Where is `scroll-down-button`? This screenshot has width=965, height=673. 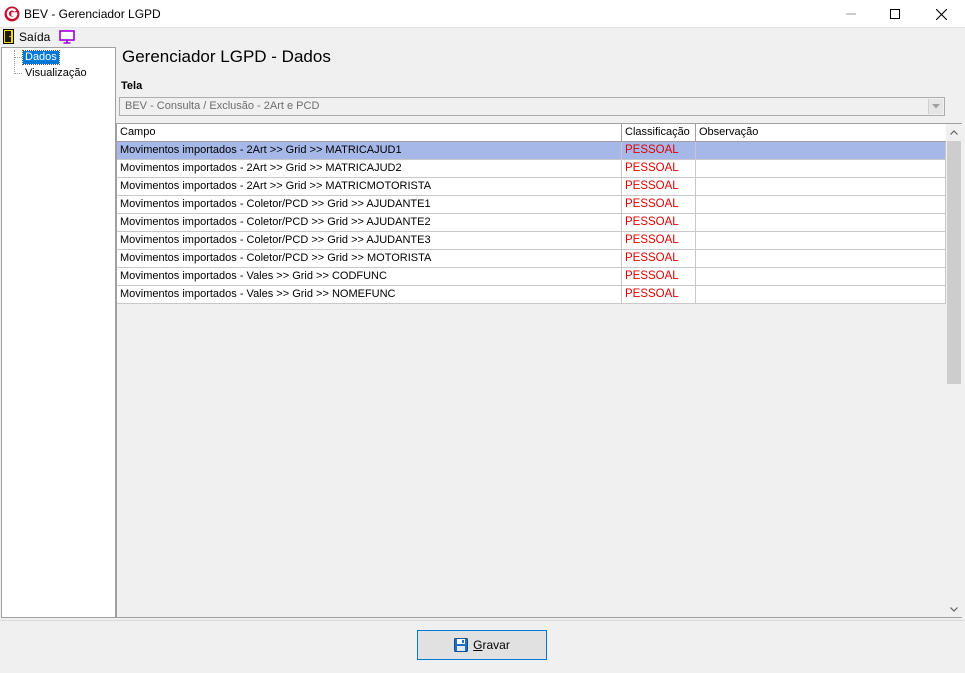 scroll-down-button is located at coordinates (954, 609).